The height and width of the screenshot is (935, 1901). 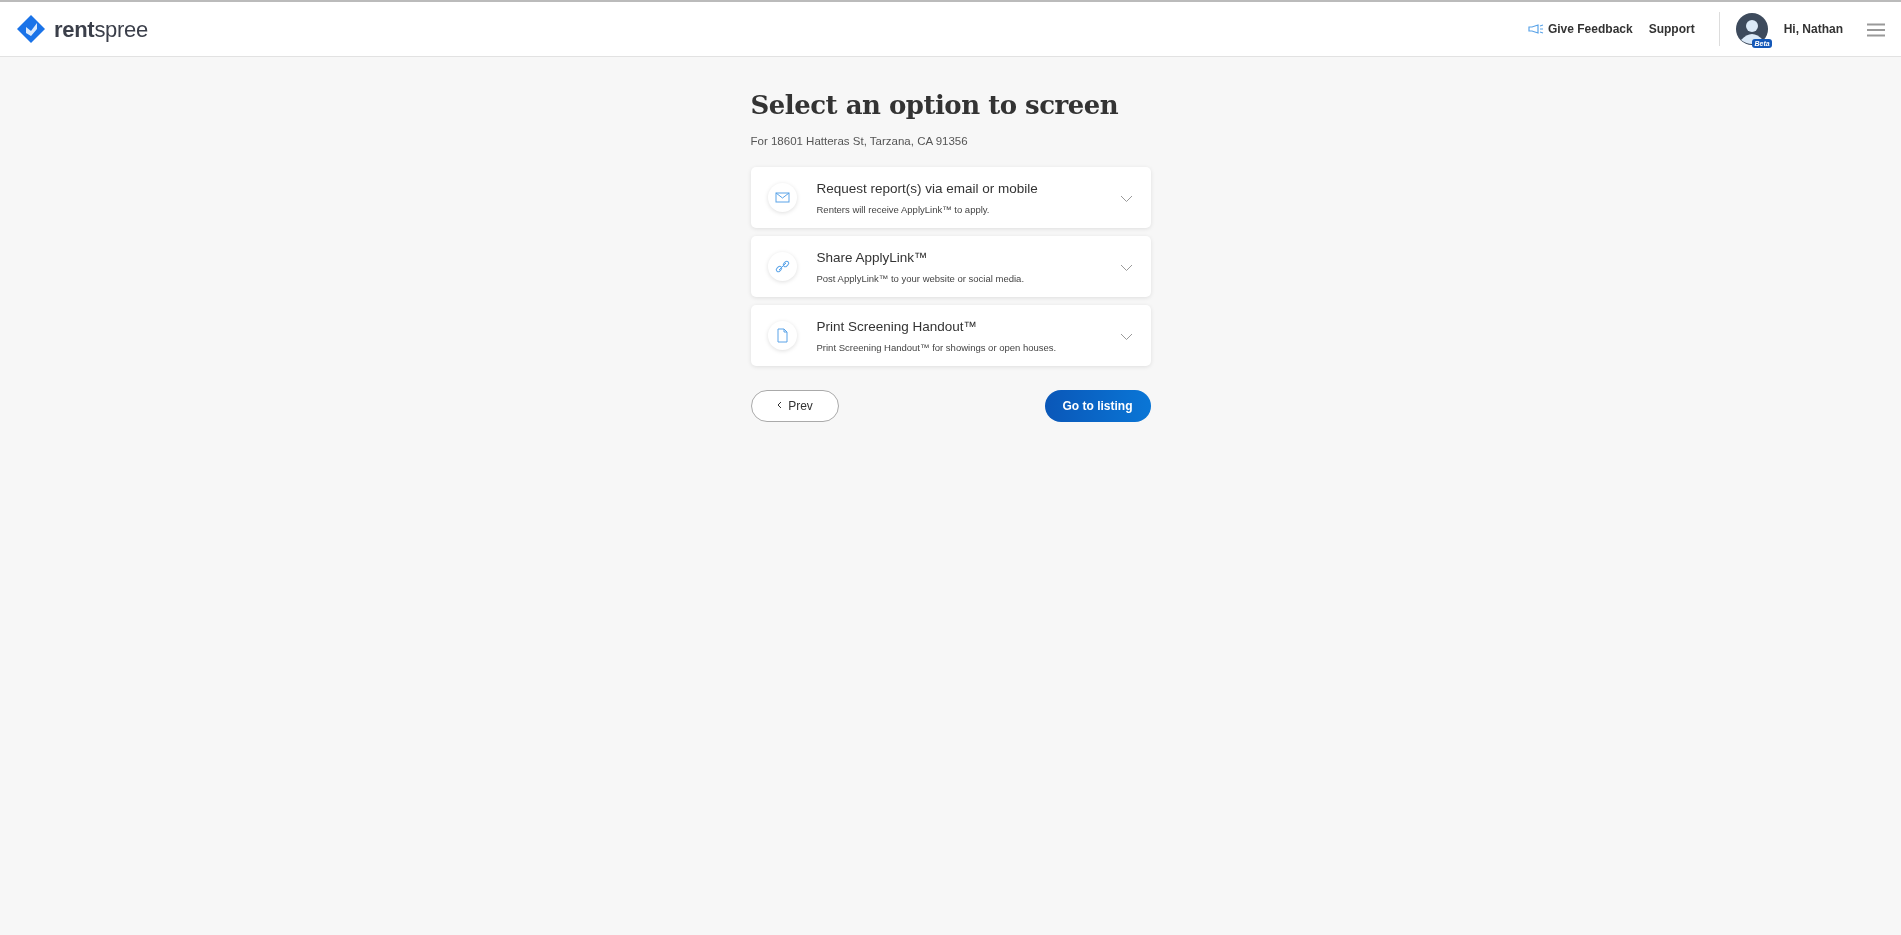 What do you see at coordinates (1751, 29) in the screenshot?
I see `avatar-icon` at bounding box center [1751, 29].